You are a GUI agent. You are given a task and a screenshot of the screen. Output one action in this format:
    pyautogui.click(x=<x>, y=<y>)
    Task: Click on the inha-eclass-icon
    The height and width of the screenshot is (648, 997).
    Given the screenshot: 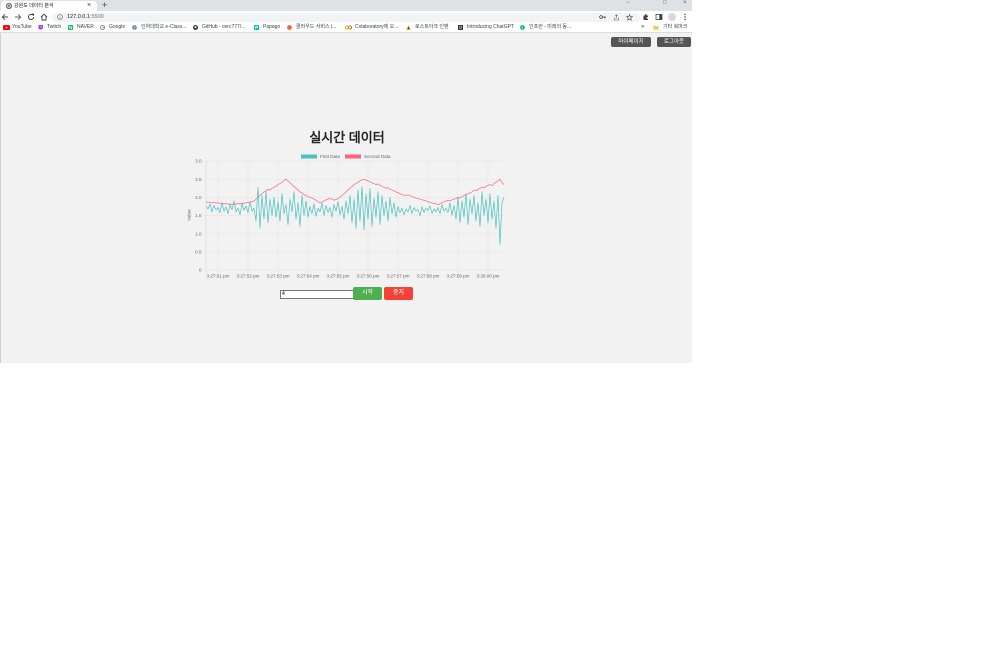 What is the action you would take?
    pyautogui.click(x=134, y=27)
    